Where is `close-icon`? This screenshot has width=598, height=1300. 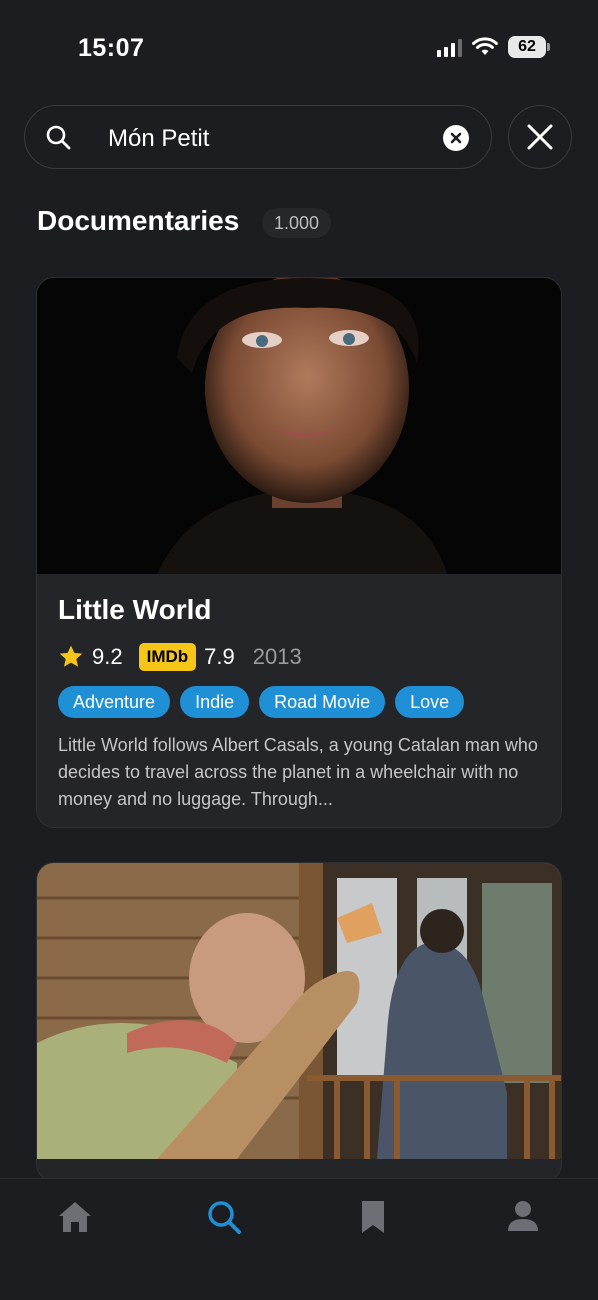 close-icon is located at coordinates (540, 137).